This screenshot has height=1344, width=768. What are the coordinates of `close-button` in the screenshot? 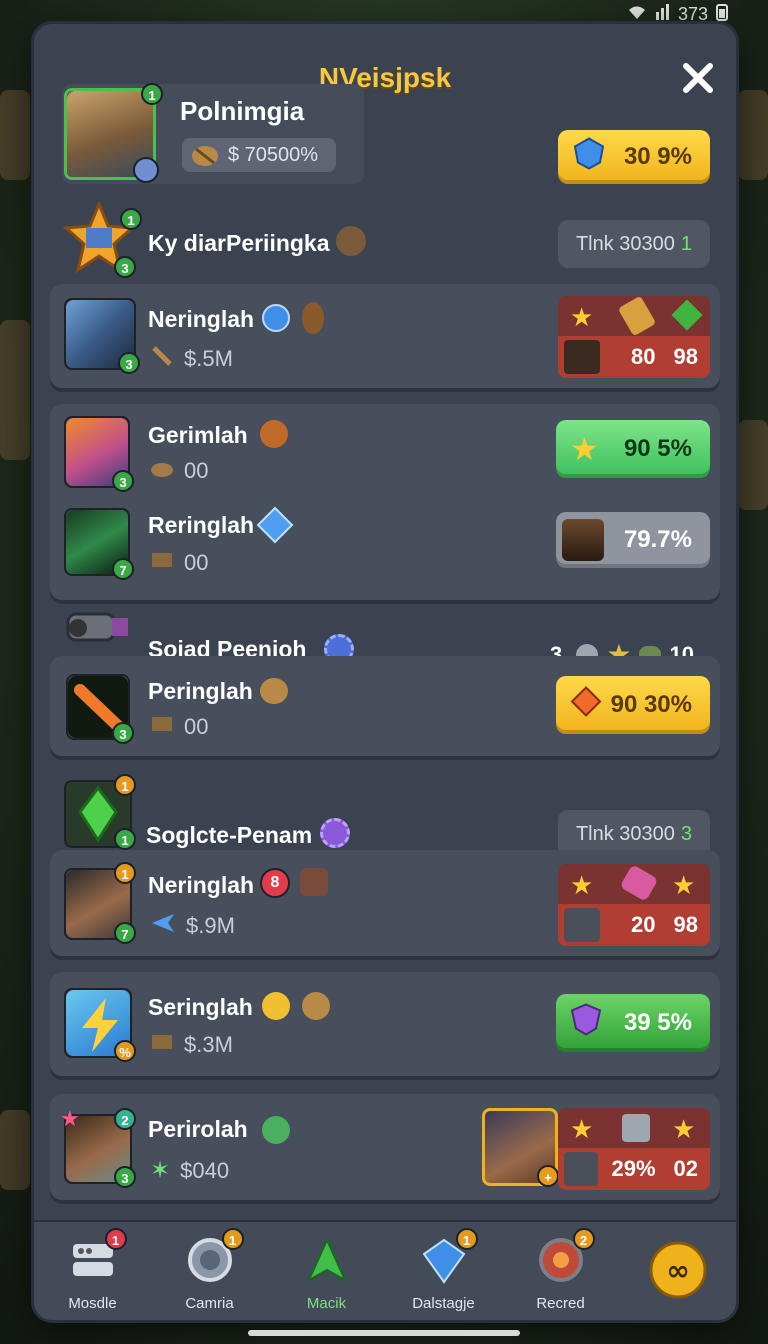 It's located at (698, 80).